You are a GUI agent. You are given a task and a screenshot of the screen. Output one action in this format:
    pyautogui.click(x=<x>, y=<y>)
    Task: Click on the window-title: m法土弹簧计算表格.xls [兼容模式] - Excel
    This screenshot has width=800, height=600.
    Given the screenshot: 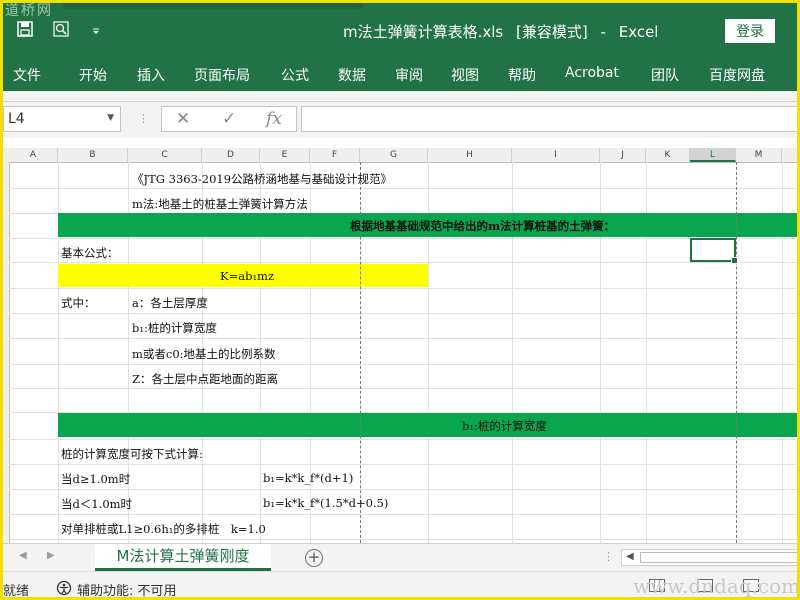 What is the action you would take?
    pyautogui.click(x=504, y=31)
    